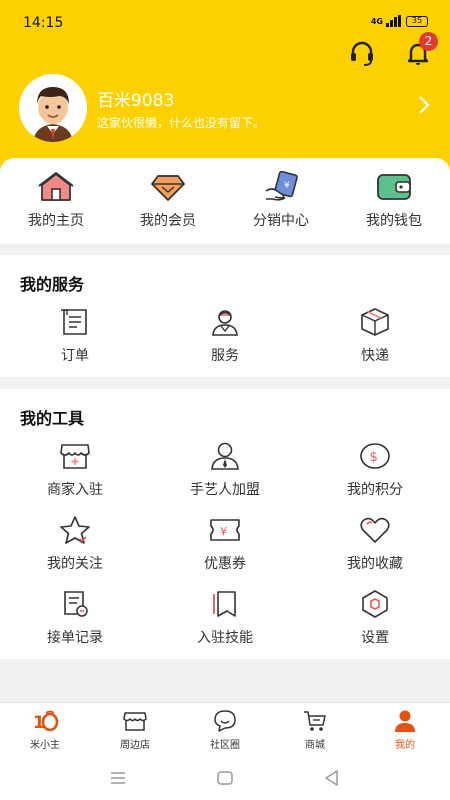 The height and width of the screenshot is (800, 450). Describe the element at coordinates (375, 550) in the screenshot. I see `tool-my-favorites: 我的收藏` at that location.